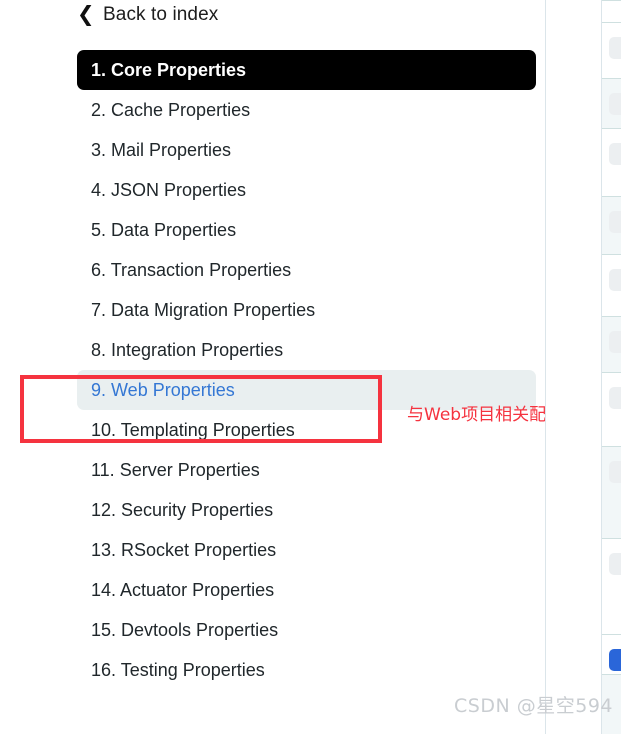 Image resolution: width=621 pixels, height=734 pixels. I want to click on toc-item-1: 1. Core Properties, so click(306, 70).